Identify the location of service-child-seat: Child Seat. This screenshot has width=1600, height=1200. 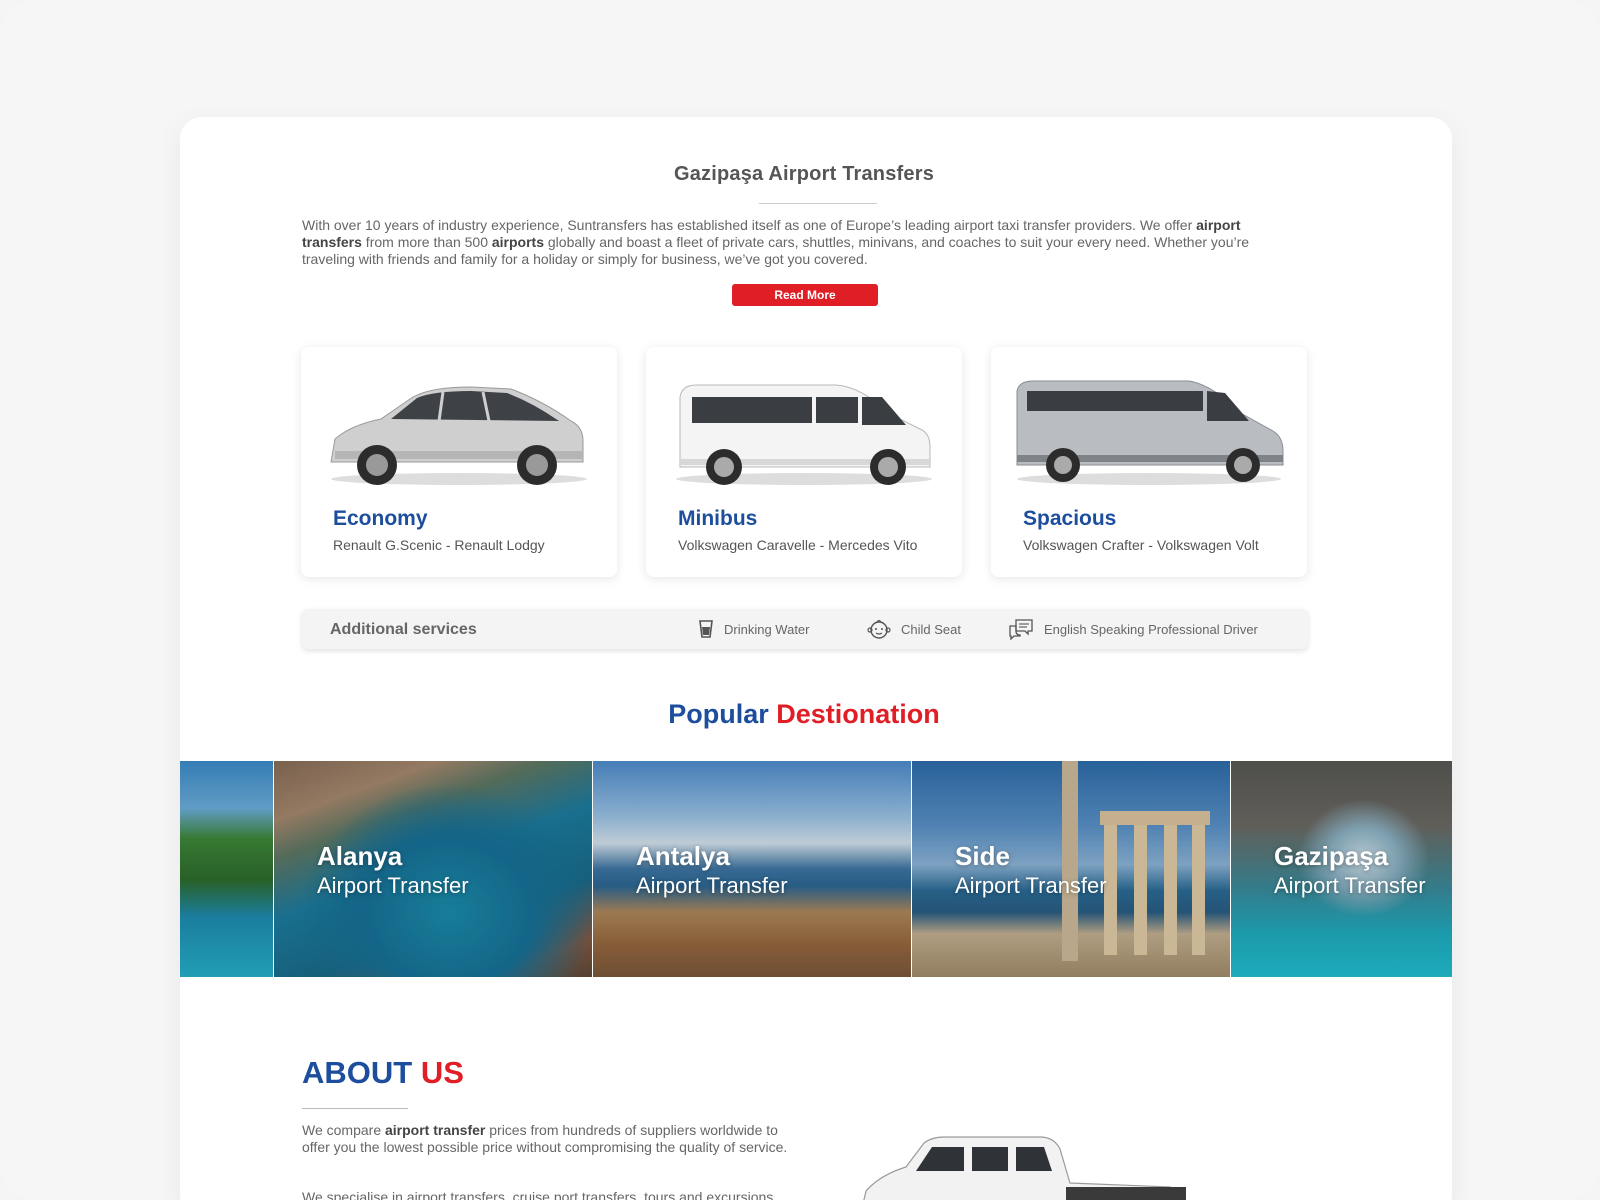
(914, 629).